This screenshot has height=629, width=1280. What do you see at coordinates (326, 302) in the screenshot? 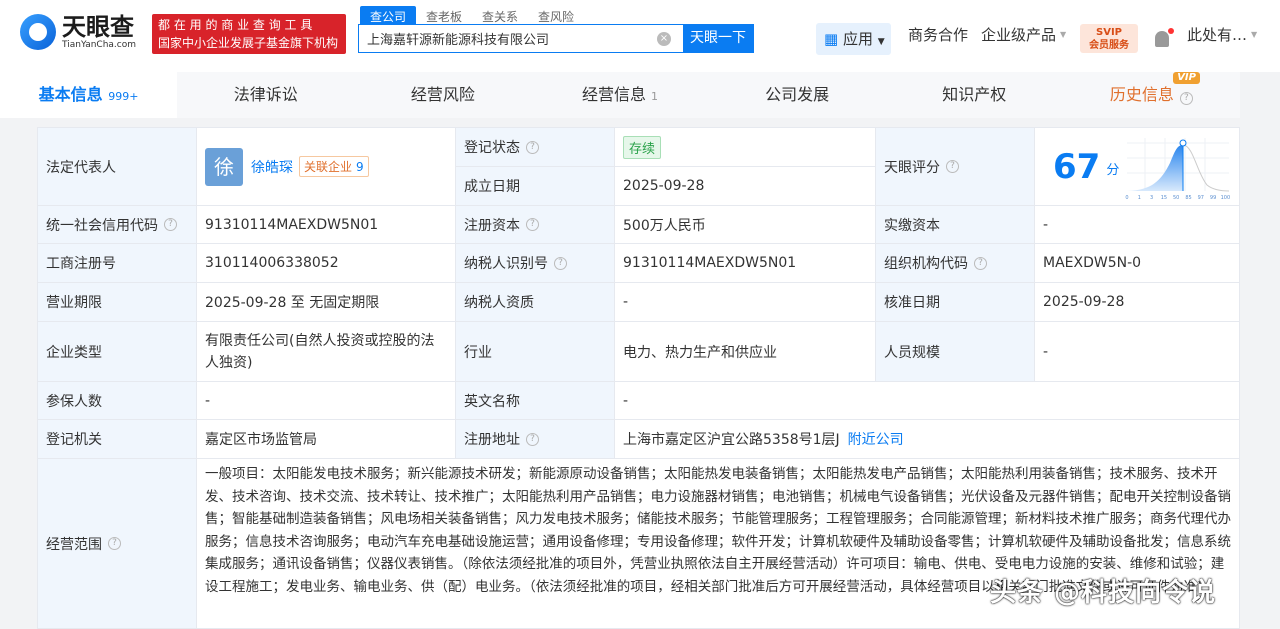
I see `term-value: 2025-09-28 至 无固定期限` at bounding box center [326, 302].